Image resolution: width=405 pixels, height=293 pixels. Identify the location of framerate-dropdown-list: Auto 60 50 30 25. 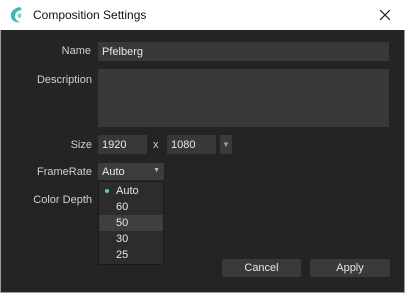
(131, 223).